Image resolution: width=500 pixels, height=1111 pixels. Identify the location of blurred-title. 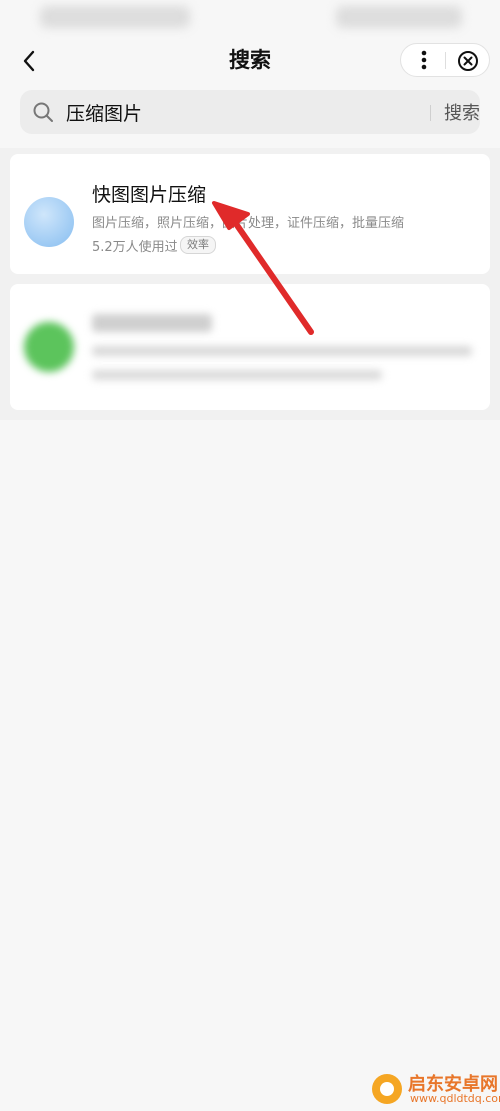
(152, 323).